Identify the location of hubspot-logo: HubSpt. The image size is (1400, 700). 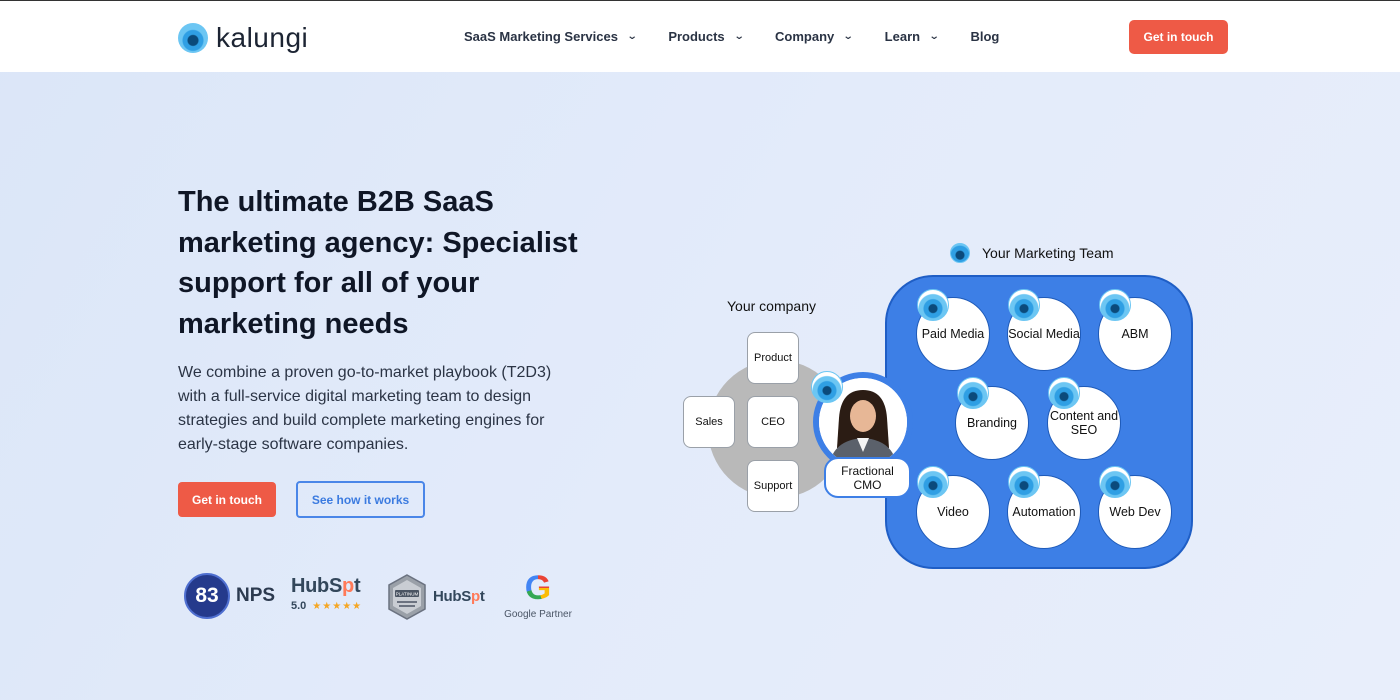
(326, 586).